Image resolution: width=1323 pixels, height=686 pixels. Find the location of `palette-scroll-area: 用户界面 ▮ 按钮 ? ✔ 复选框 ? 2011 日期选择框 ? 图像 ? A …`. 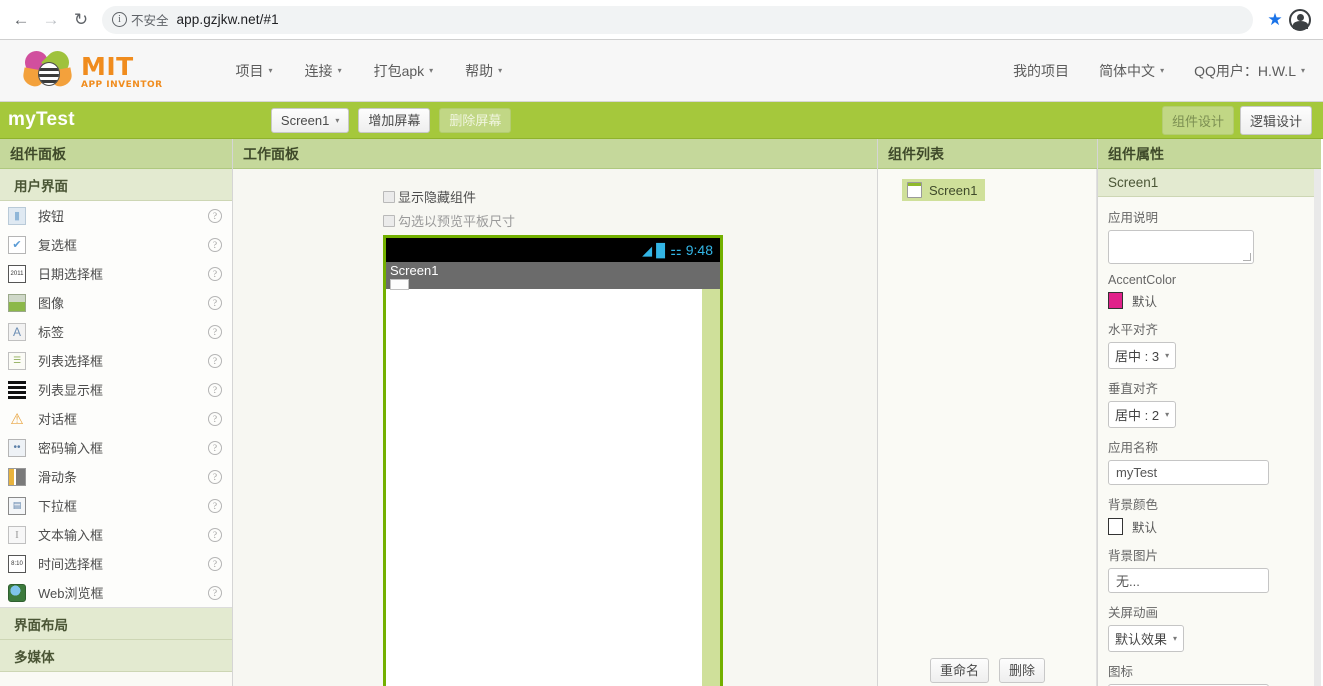

palette-scroll-area: 用户界面 ▮ 按钮 ? ✔ 复选框 ? 2011 日期选择框 ? 图像 ? A … is located at coordinates (116, 427).